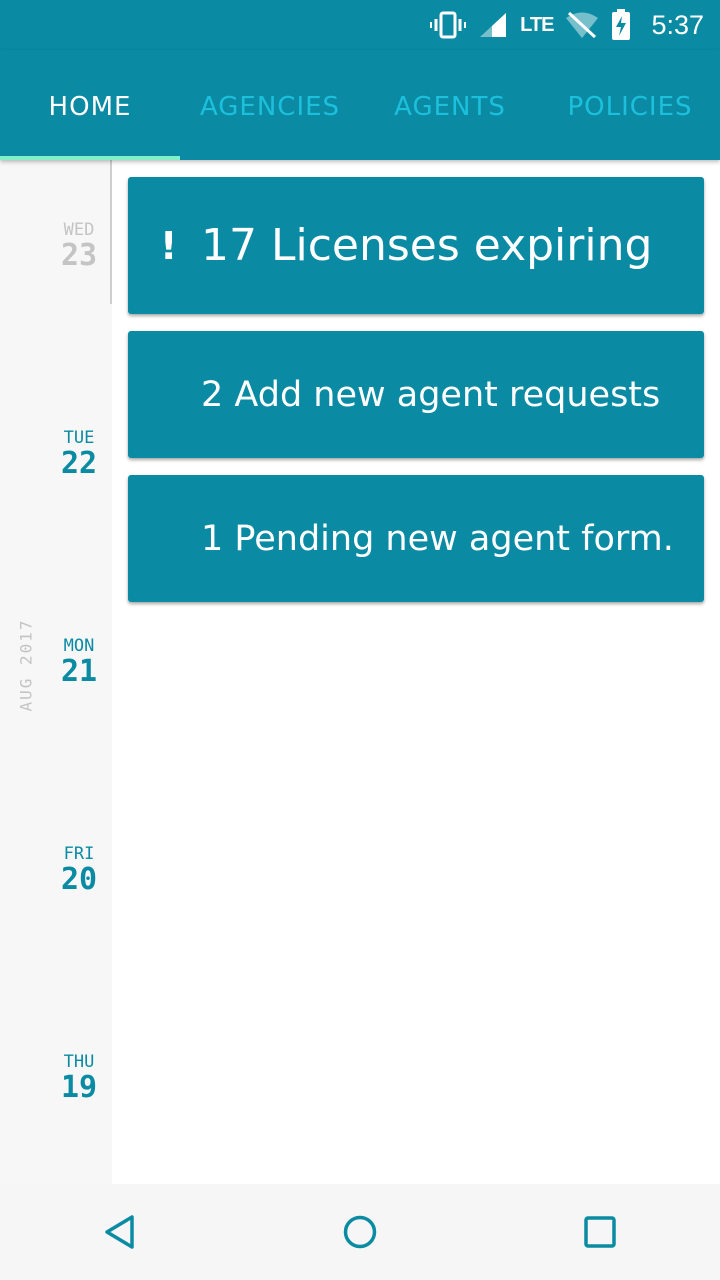  I want to click on day-of-week: WED, so click(79, 230).